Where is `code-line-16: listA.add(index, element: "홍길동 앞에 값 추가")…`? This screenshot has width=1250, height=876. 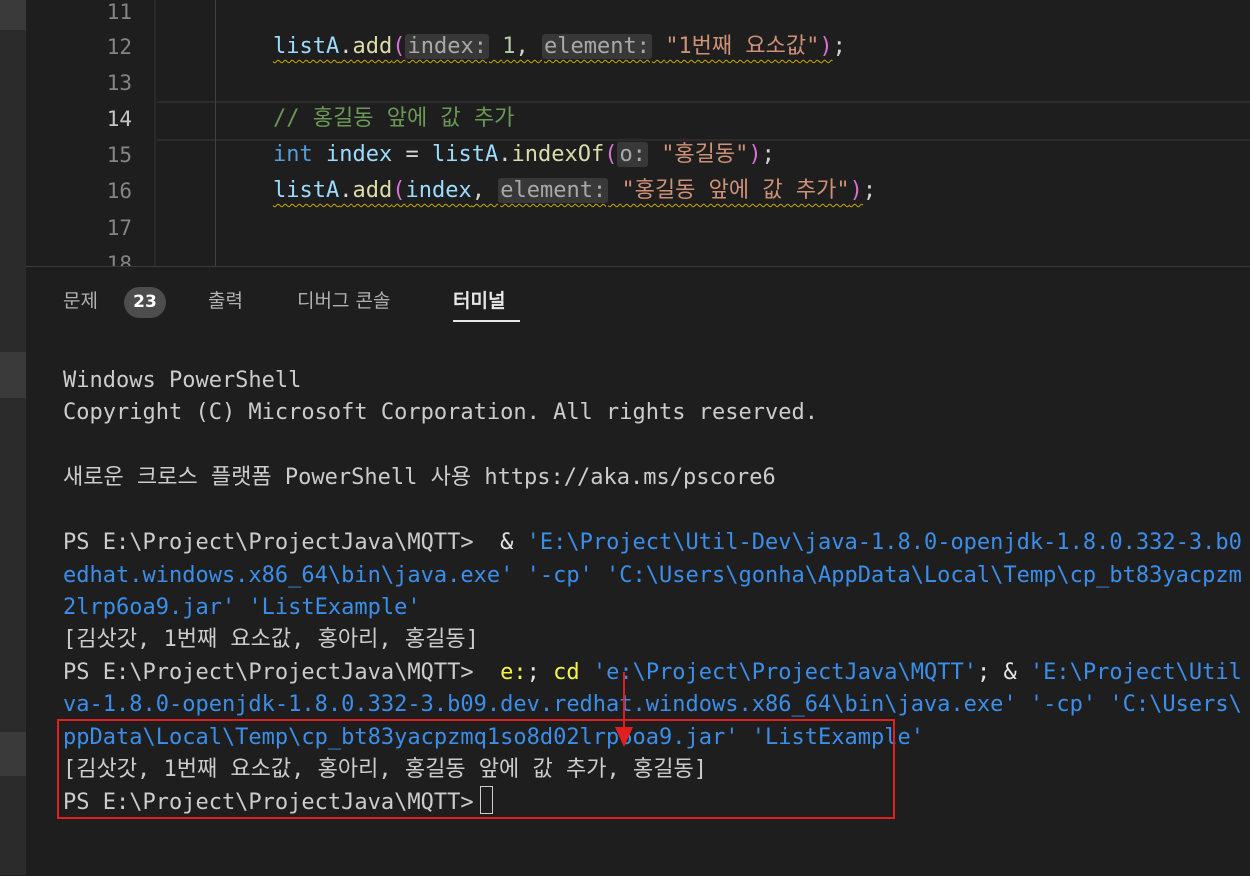
code-line-16: listA.add(index, element: "홍길동 앞에 값 추가")… is located at coordinates (574, 191).